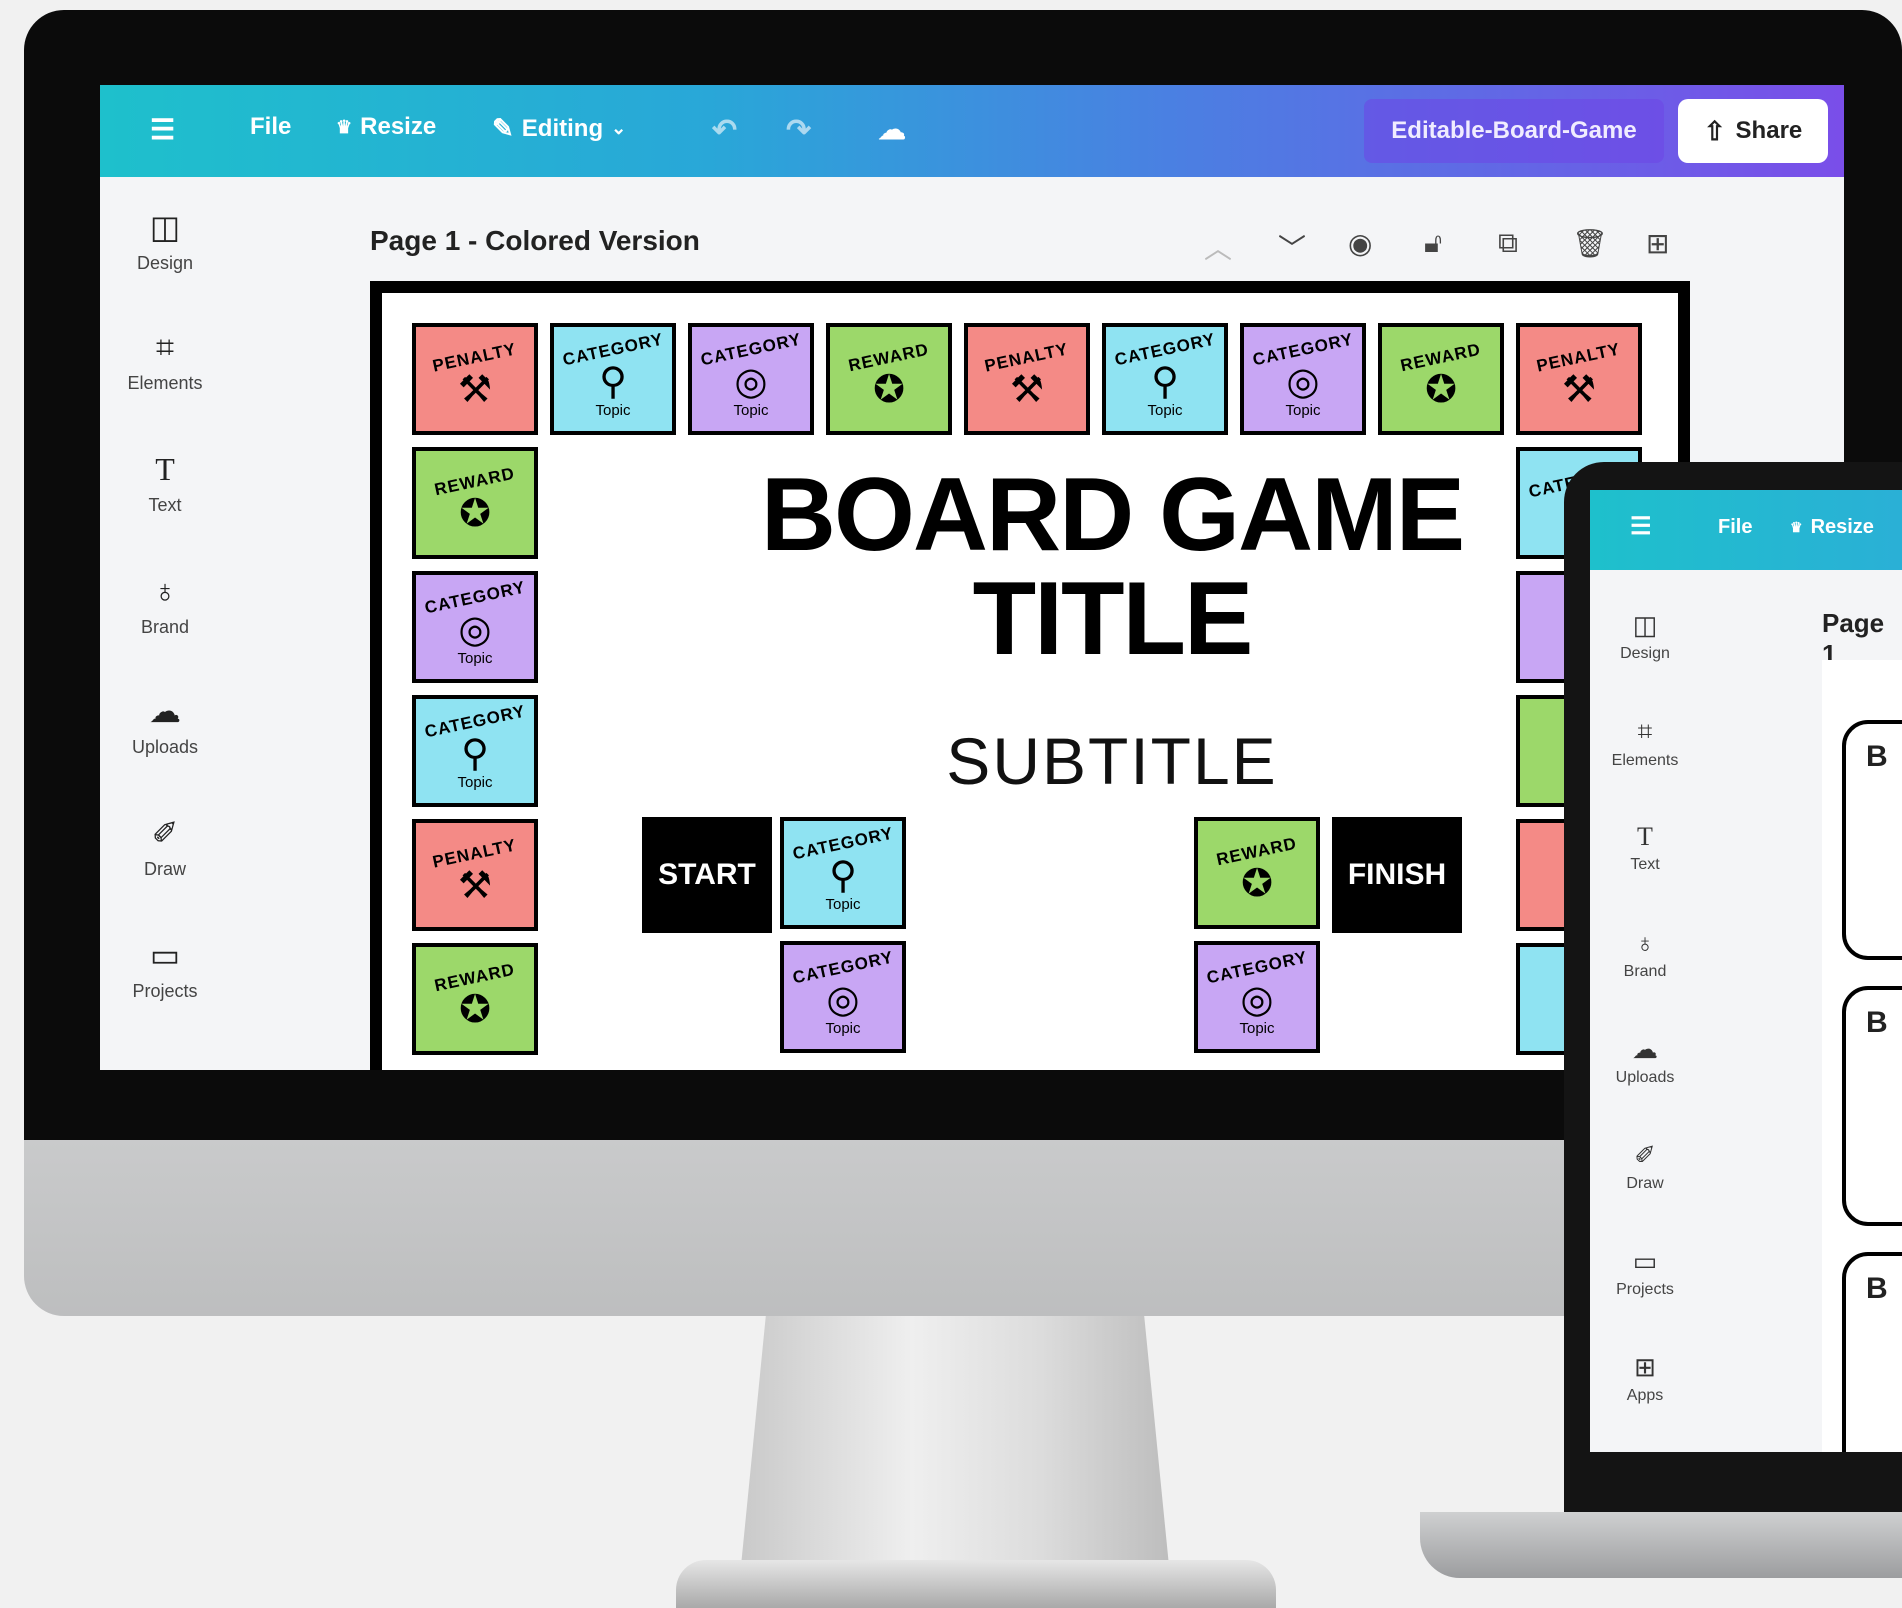  I want to click on sidebar-item-uploads: ☁ Uploads, so click(165, 724).